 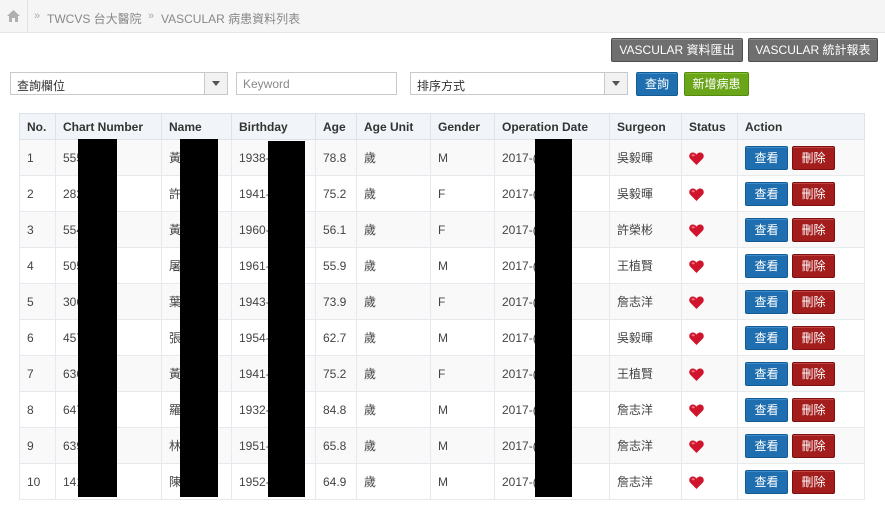 What do you see at coordinates (552, 126) in the screenshot?
I see `header-operation-date: Operation Date` at bounding box center [552, 126].